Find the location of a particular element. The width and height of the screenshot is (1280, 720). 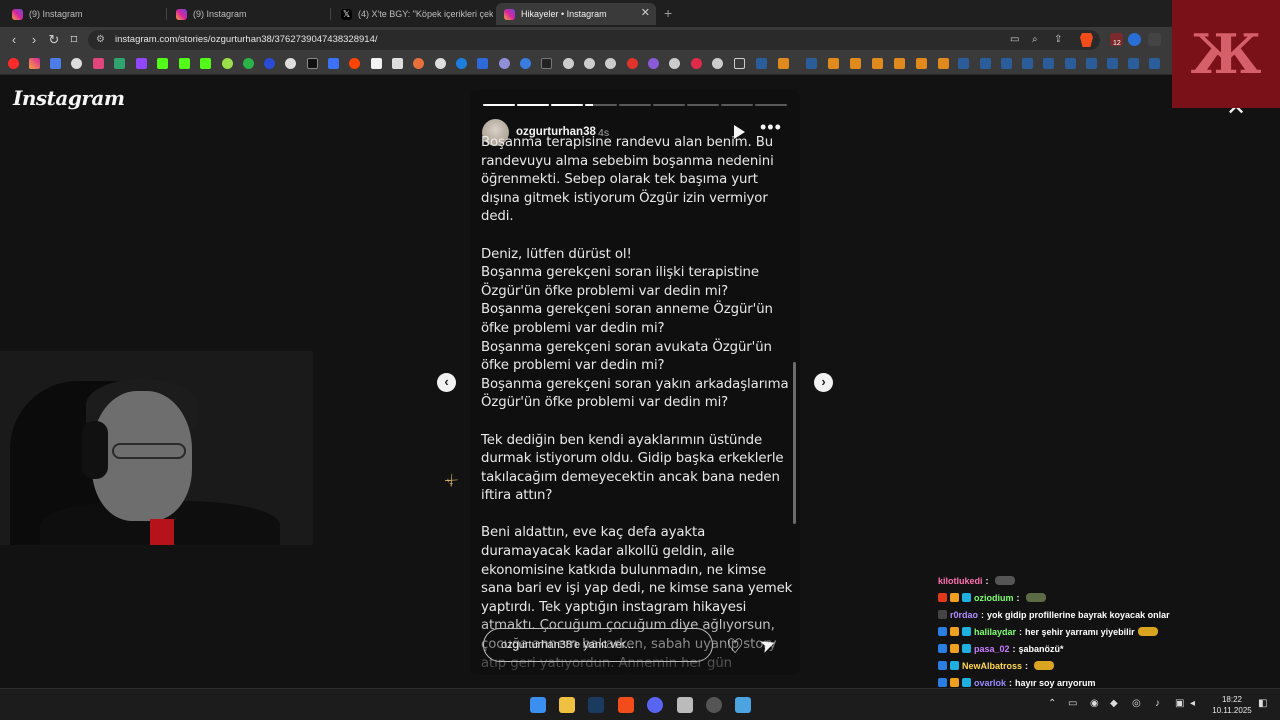

next-story-button: › is located at coordinates (823, 382).